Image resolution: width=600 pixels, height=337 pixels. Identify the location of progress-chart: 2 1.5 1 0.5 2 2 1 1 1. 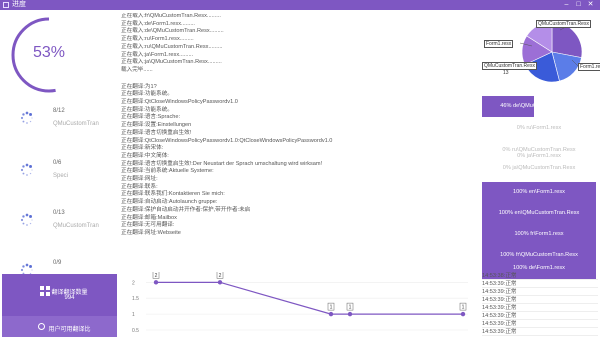
(298, 304).